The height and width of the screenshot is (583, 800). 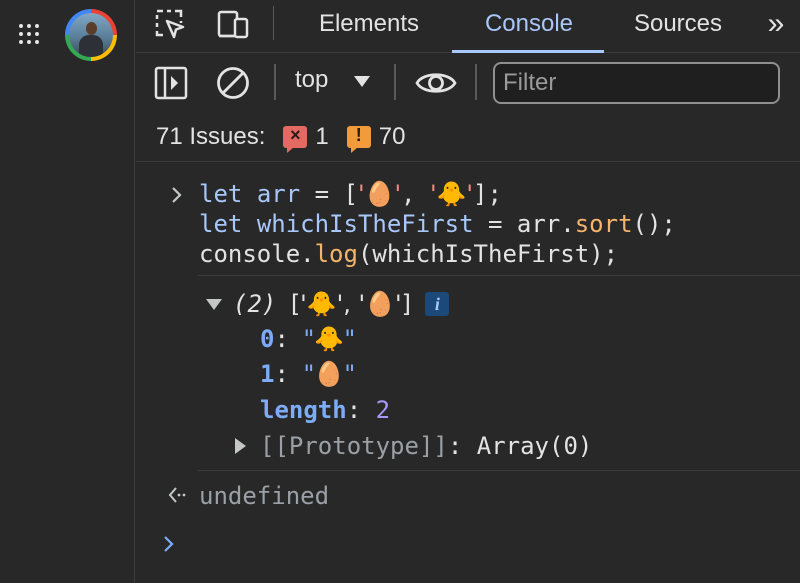 What do you see at coordinates (211, 136) in the screenshot?
I see `issues-label: 71 Issues:` at bounding box center [211, 136].